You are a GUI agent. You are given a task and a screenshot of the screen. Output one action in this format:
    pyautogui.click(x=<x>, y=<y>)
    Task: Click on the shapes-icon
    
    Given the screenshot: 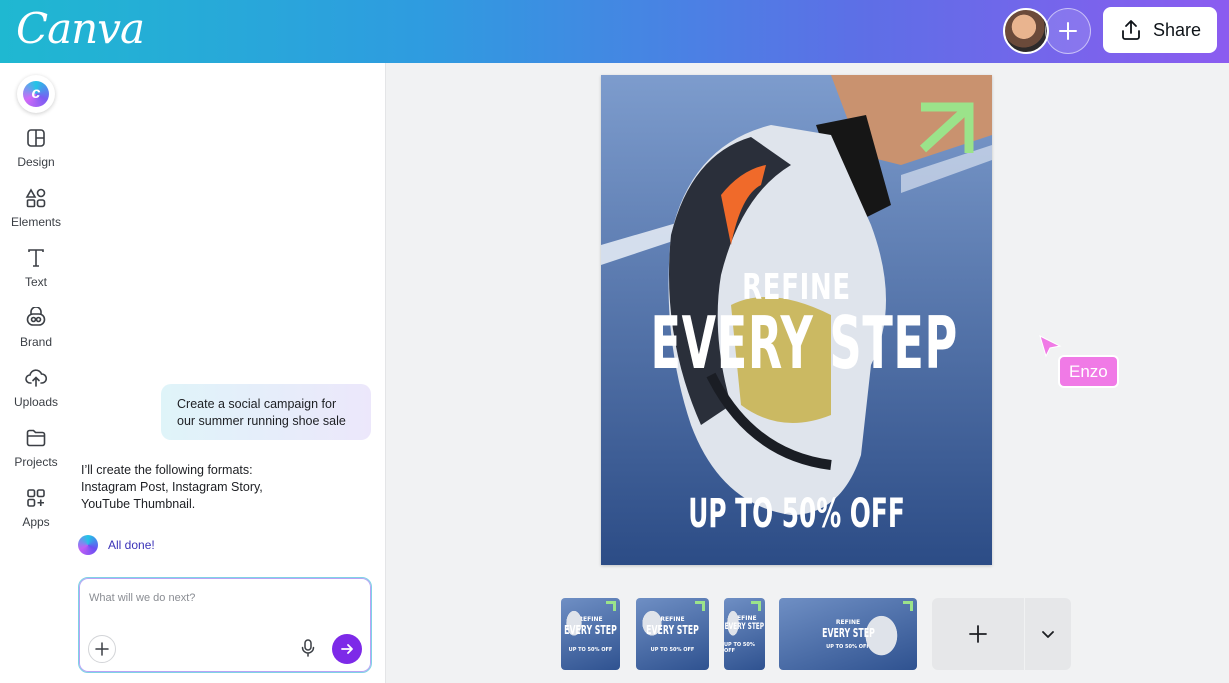 What is the action you would take?
    pyautogui.click(x=35, y=198)
    